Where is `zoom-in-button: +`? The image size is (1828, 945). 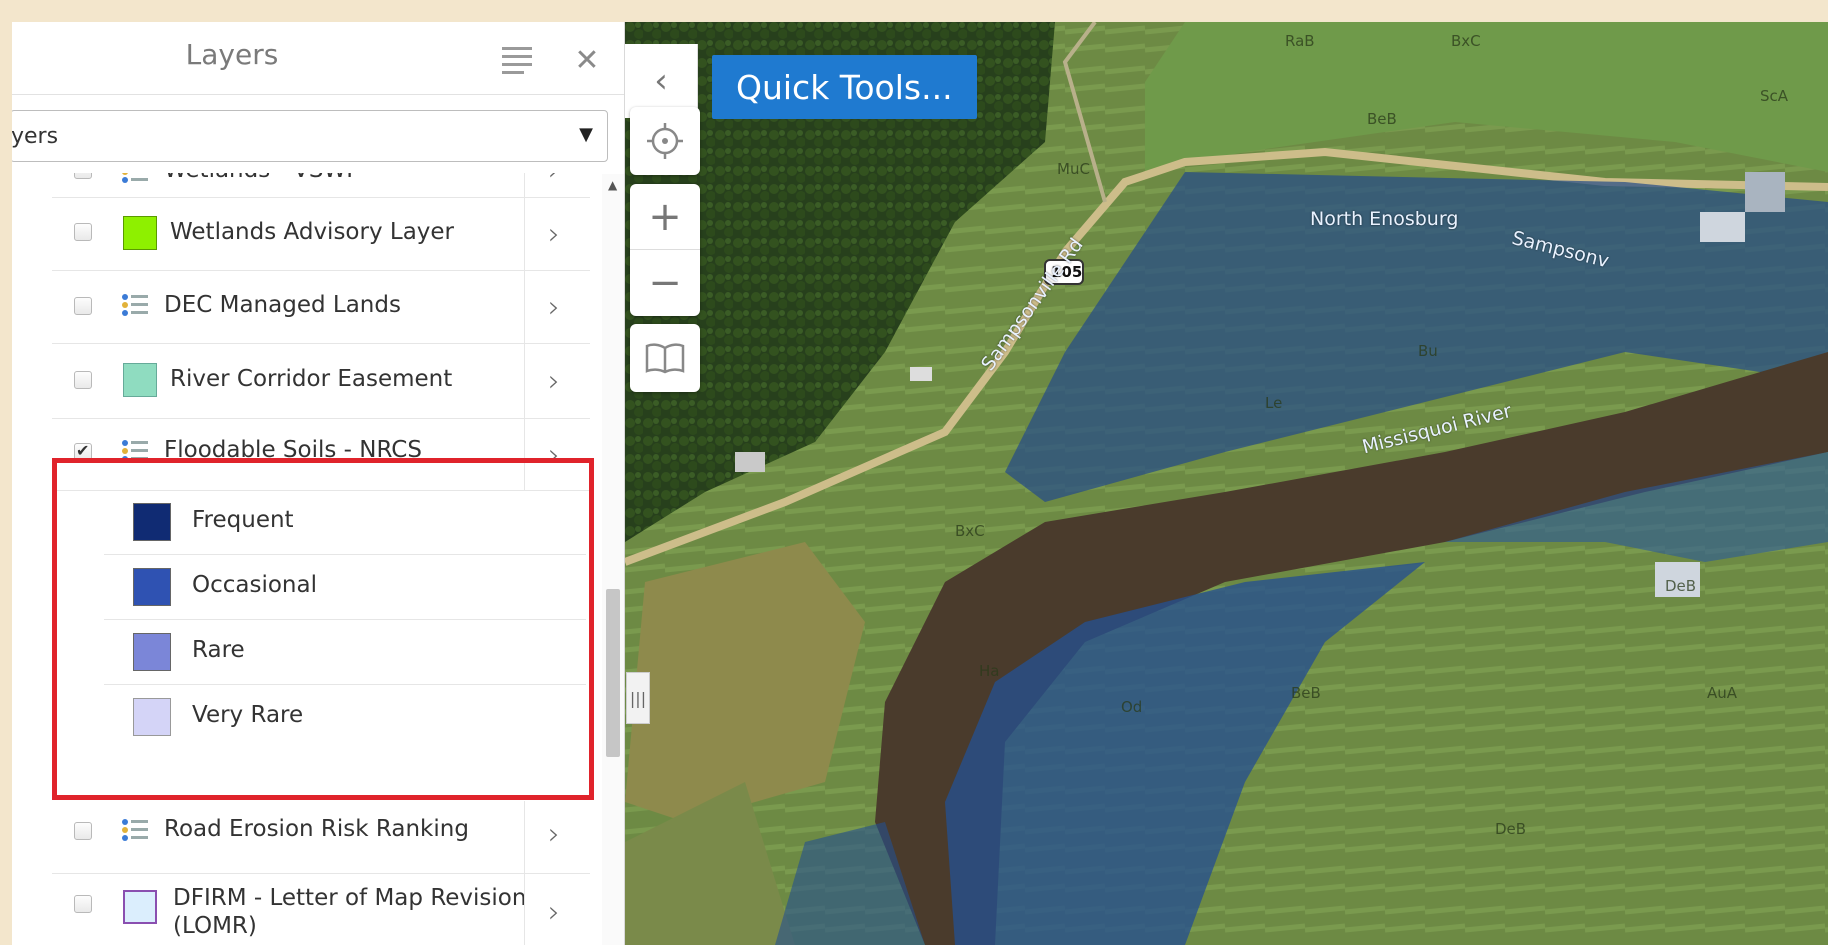
zoom-in-button: + is located at coordinates (665, 217).